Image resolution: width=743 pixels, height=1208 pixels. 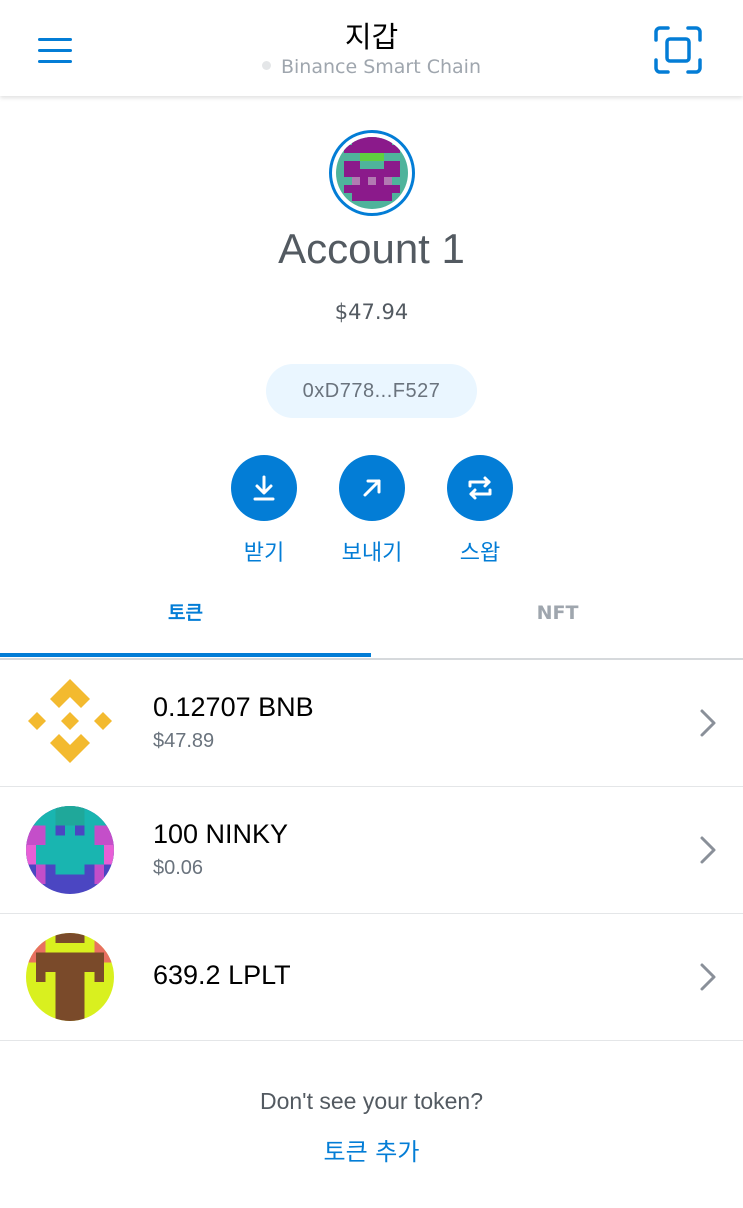 I want to click on token-amount: 100 NINKY, so click(x=221, y=834).